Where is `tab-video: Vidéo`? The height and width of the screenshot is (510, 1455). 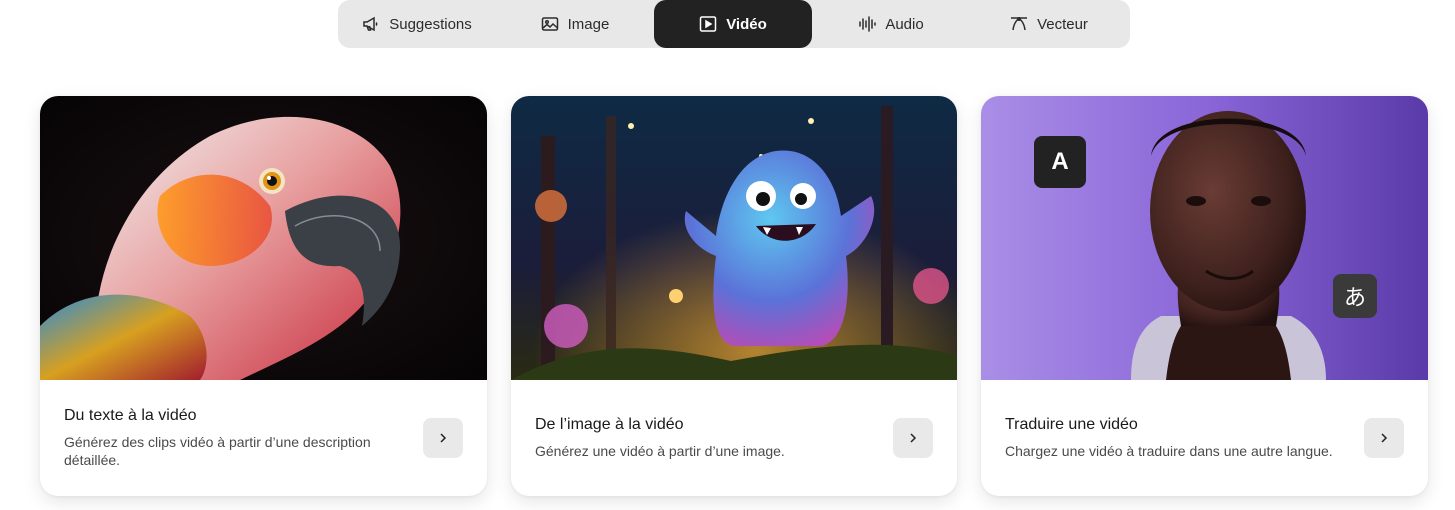
tab-video: Vidéo is located at coordinates (733, 24).